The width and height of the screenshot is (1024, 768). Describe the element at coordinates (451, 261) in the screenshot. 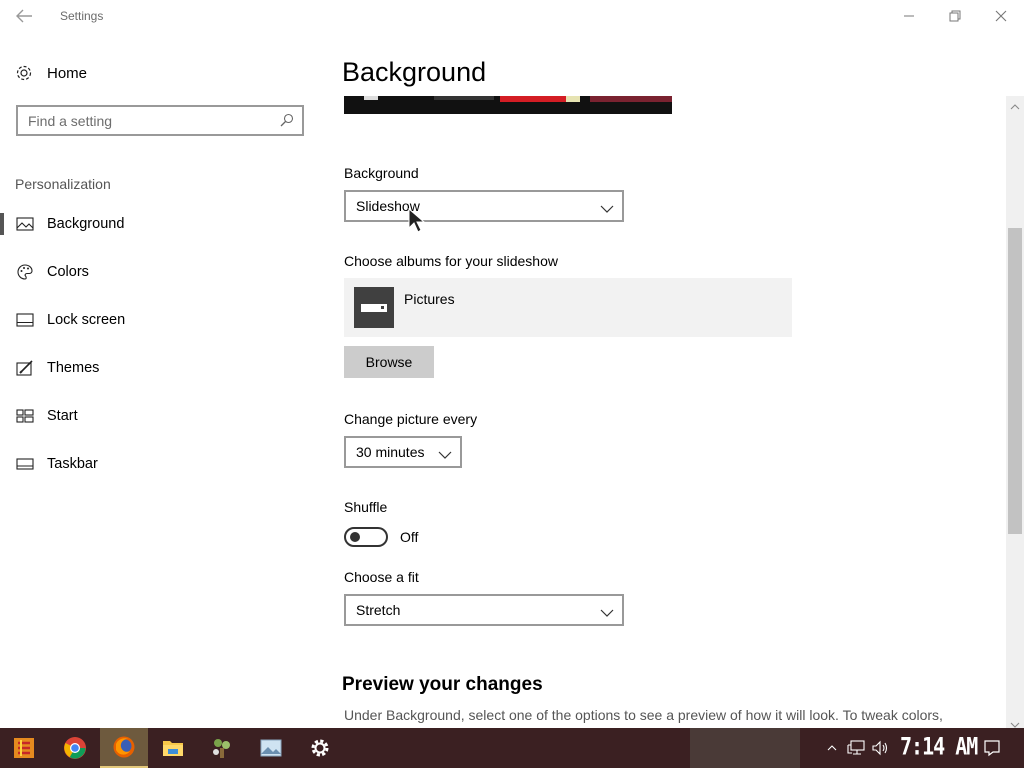

I see `albums-label: Choose albums for your slideshow` at that location.